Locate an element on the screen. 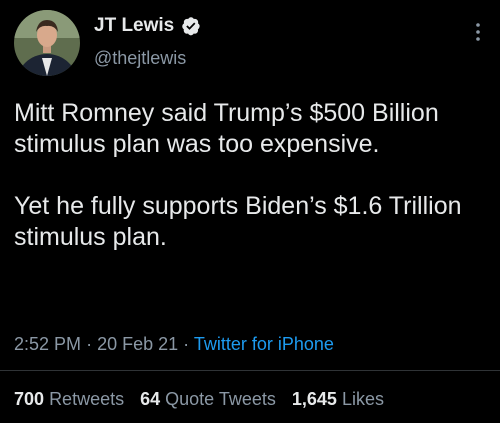  display-name: JT Lewis is located at coordinates (134, 26).